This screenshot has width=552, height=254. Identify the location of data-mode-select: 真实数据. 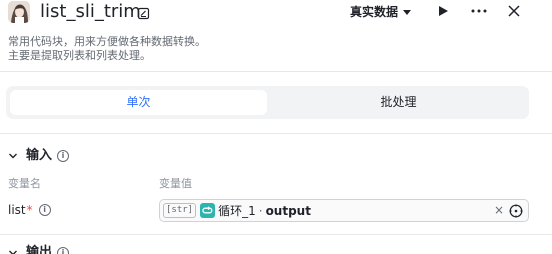
(381, 12).